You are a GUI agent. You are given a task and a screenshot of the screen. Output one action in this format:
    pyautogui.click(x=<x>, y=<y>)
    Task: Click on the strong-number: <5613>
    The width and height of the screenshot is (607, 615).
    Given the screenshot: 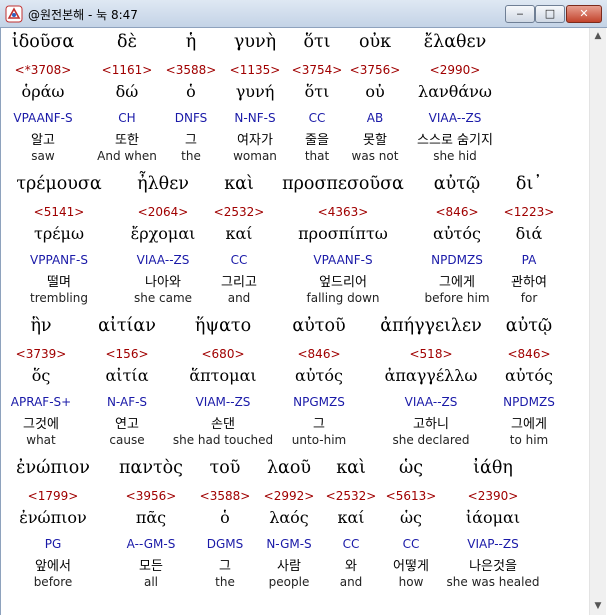 What is the action you would take?
    pyautogui.click(x=411, y=496)
    